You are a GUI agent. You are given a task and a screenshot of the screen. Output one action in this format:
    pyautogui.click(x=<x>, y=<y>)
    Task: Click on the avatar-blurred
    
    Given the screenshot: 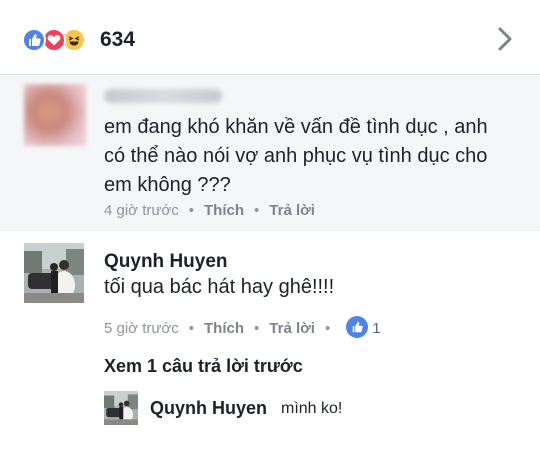 What is the action you would take?
    pyautogui.click(x=55, y=115)
    